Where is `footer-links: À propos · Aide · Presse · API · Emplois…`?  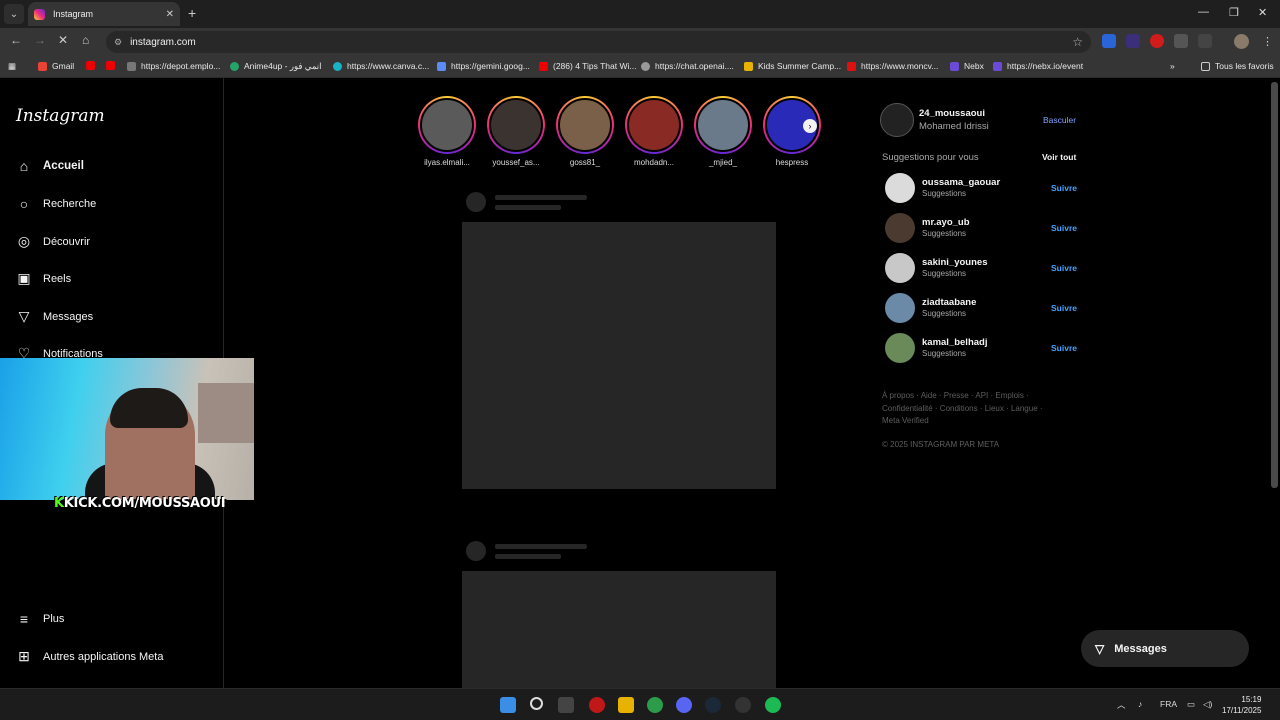 footer-links: À propos · Aide · Presse · API · Emplois… is located at coordinates (967, 409).